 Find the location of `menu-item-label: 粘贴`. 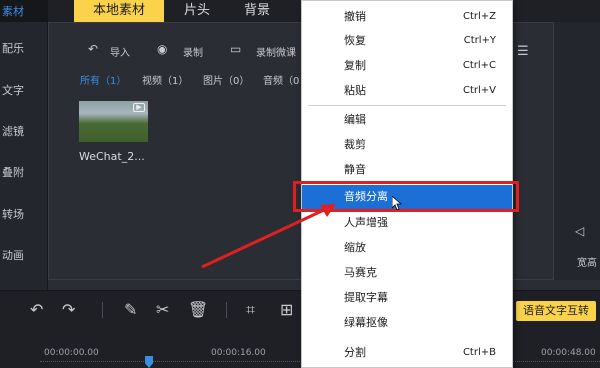

menu-item-label: 粘贴 is located at coordinates (355, 90).